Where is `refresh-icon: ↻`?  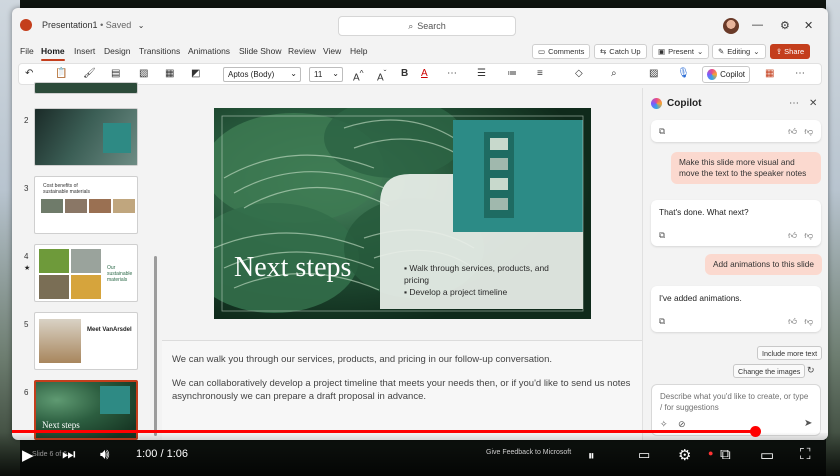
refresh-icon: ↻ is located at coordinates (811, 370).